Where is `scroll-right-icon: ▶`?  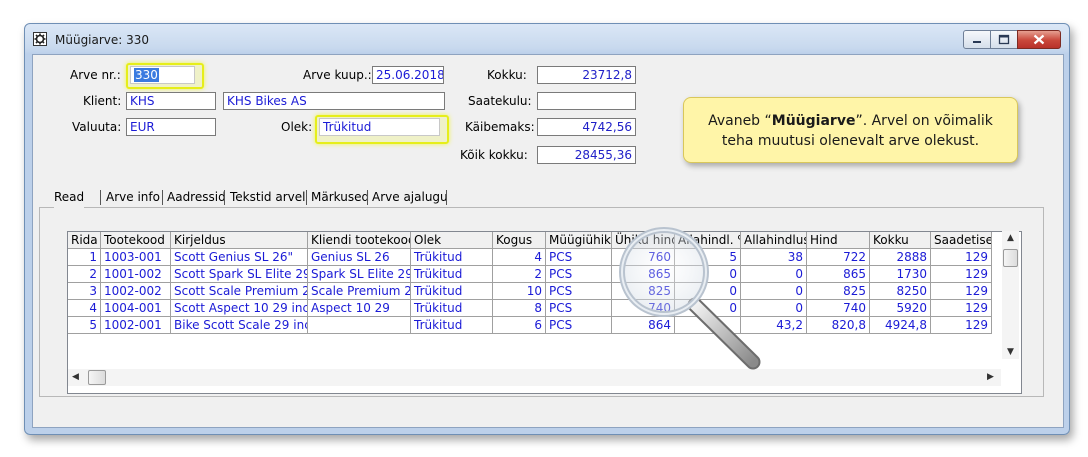
scroll-right-icon: ▶ is located at coordinates (990, 377).